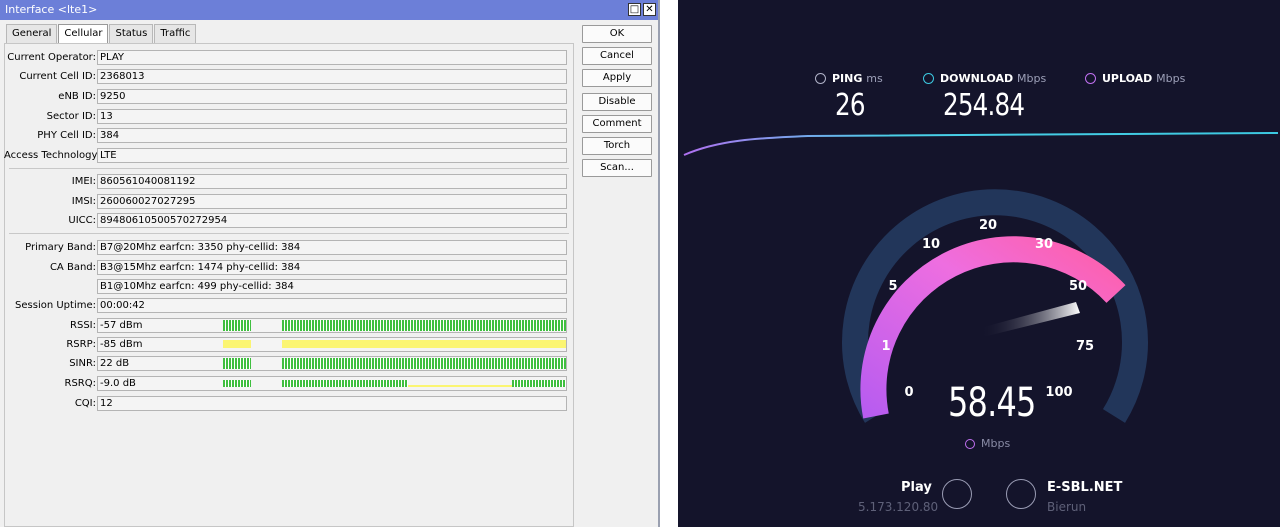  I want to click on gauge-label: 100, so click(1058, 392).